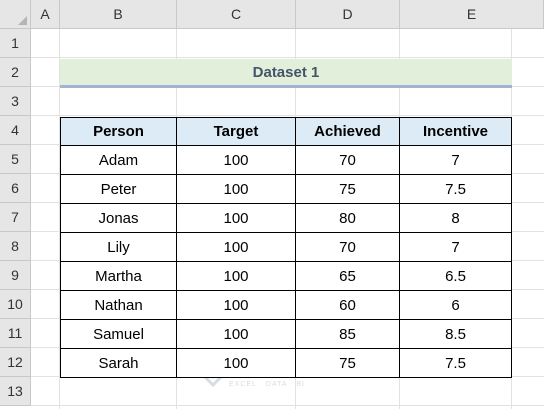  I want to click on row-header-9: 9, so click(15, 275).